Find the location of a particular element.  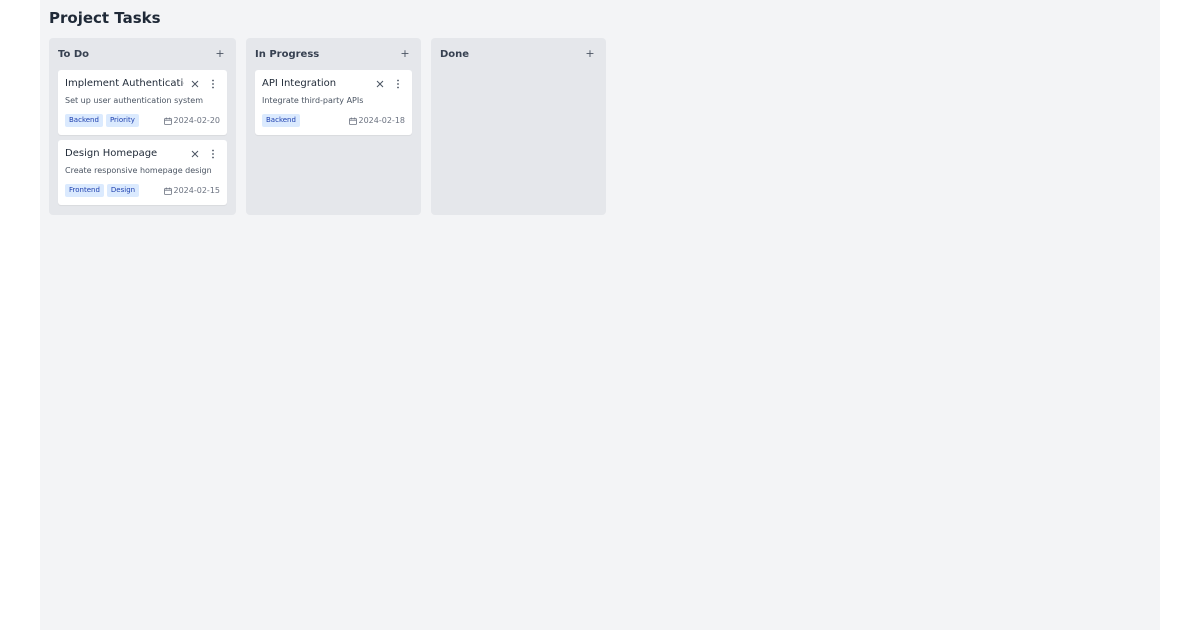

tag-list: Backend Priority is located at coordinates (103, 120).